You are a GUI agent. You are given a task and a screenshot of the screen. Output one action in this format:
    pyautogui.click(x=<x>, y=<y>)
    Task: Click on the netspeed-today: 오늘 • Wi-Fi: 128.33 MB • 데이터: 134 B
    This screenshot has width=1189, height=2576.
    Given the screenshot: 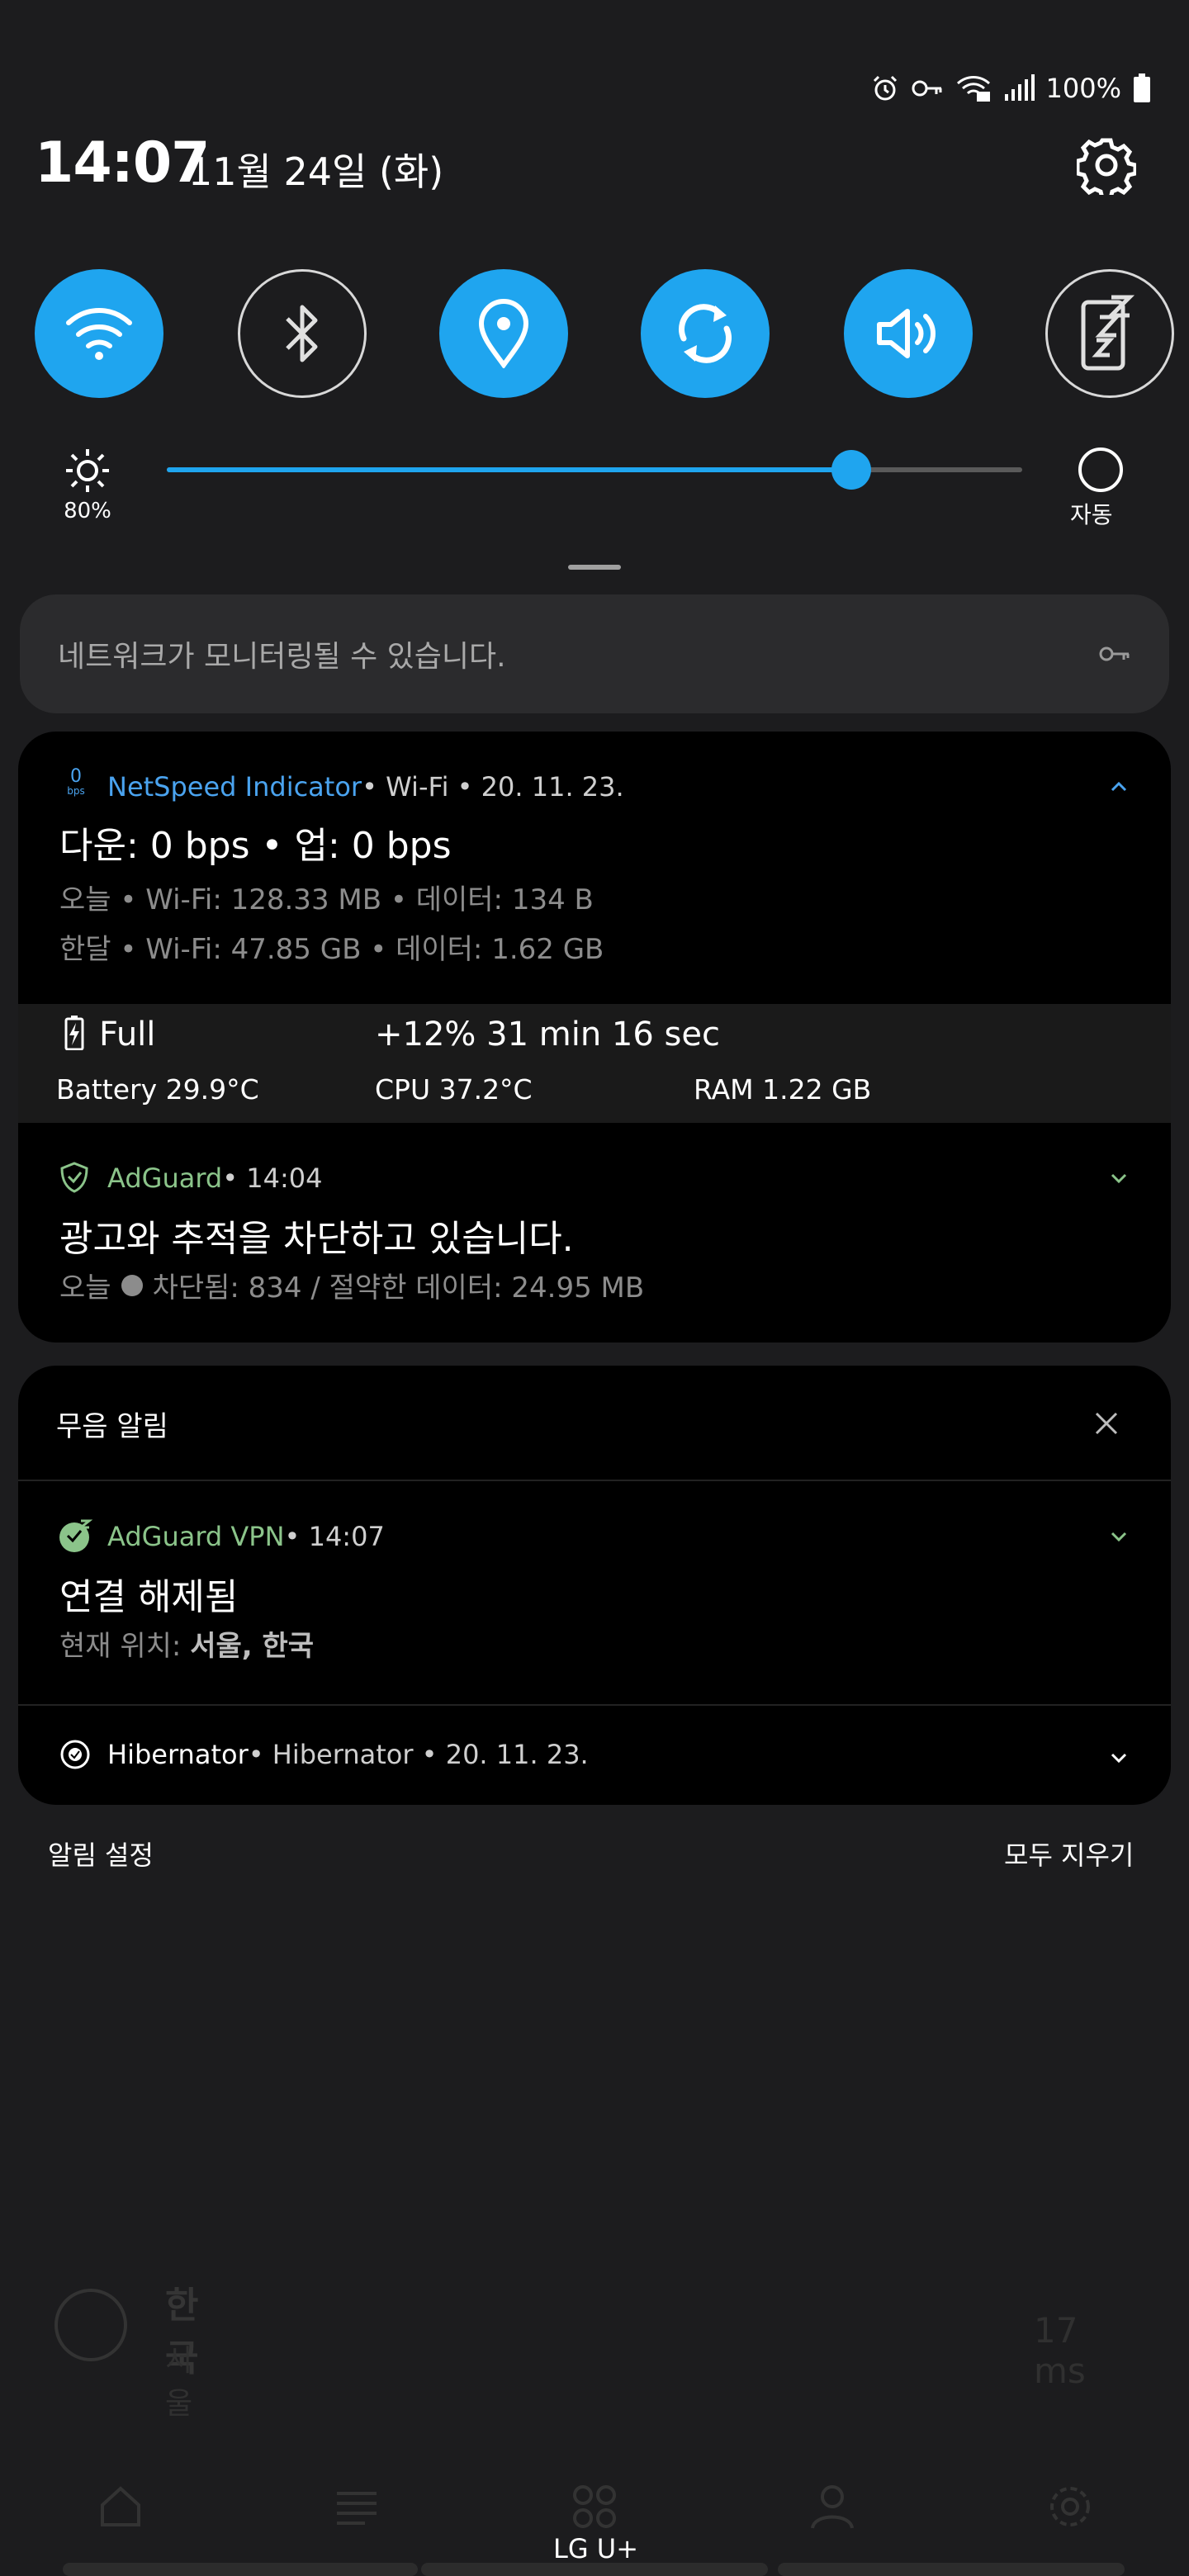 What is the action you would take?
    pyautogui.click(x=326, y=899)
    